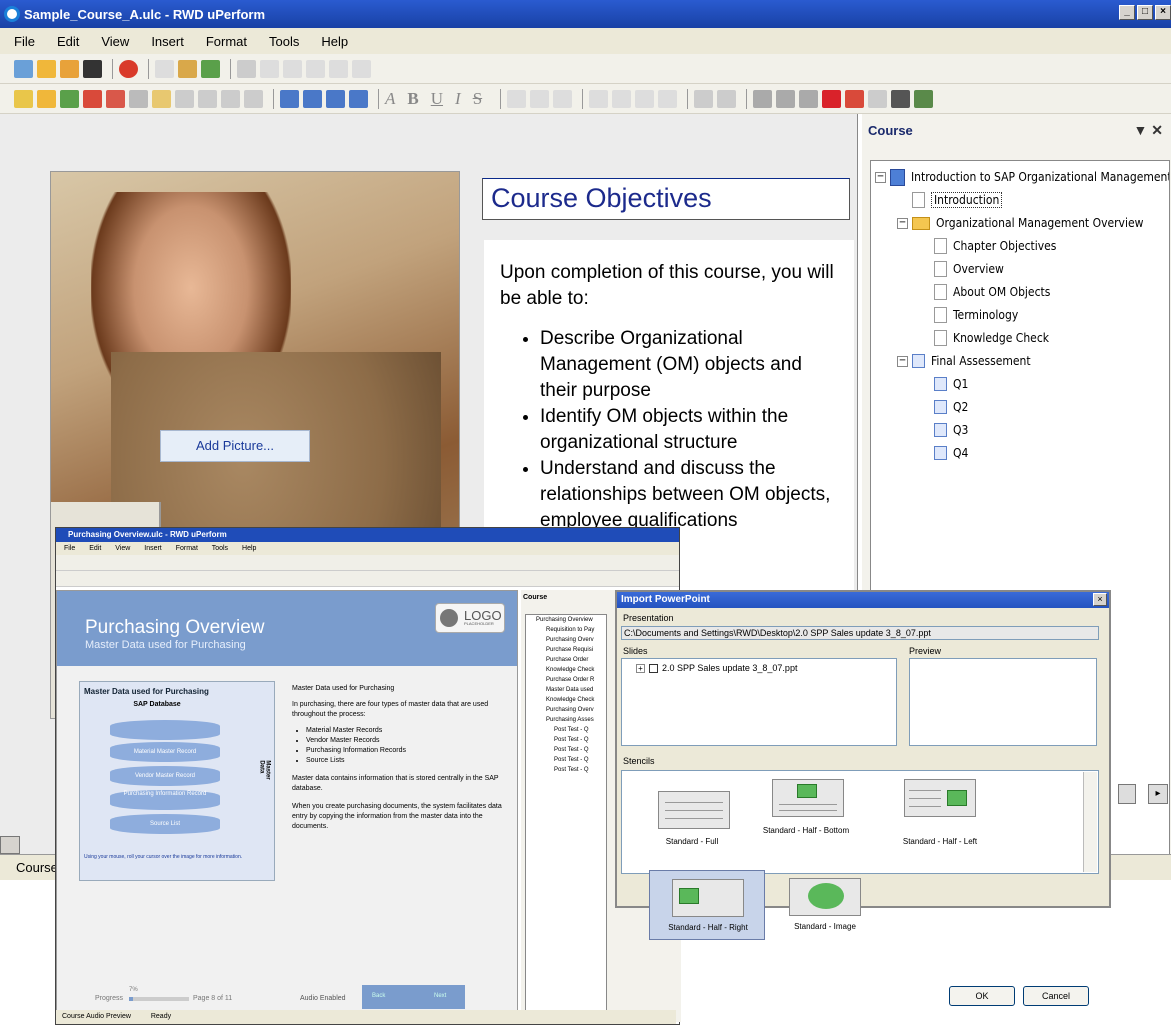  I want to click on cancel-button: Cancel, so click(1056, 996).